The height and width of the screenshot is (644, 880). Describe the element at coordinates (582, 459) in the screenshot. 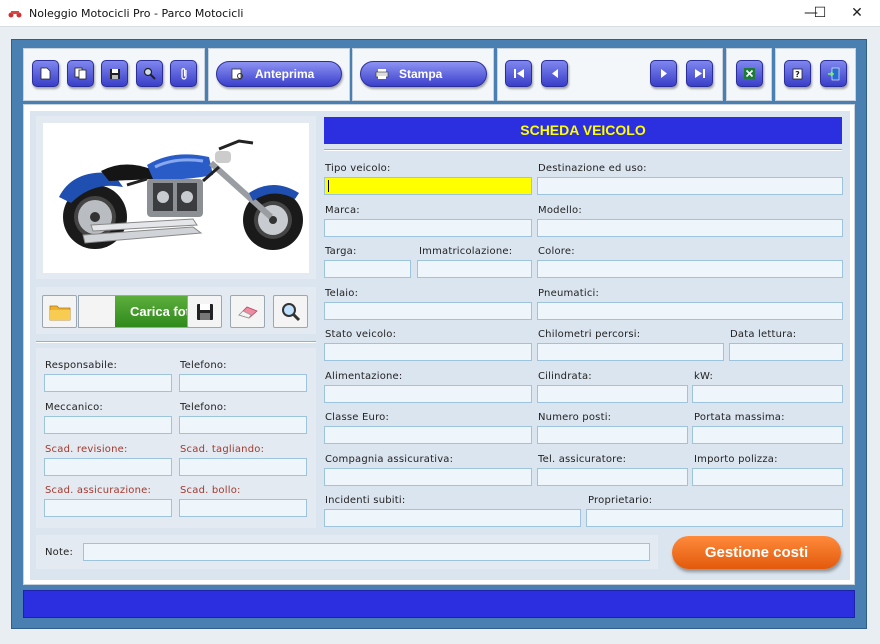

I see `tel-assicuratore-label: Tel. assicuratore:` at that location.